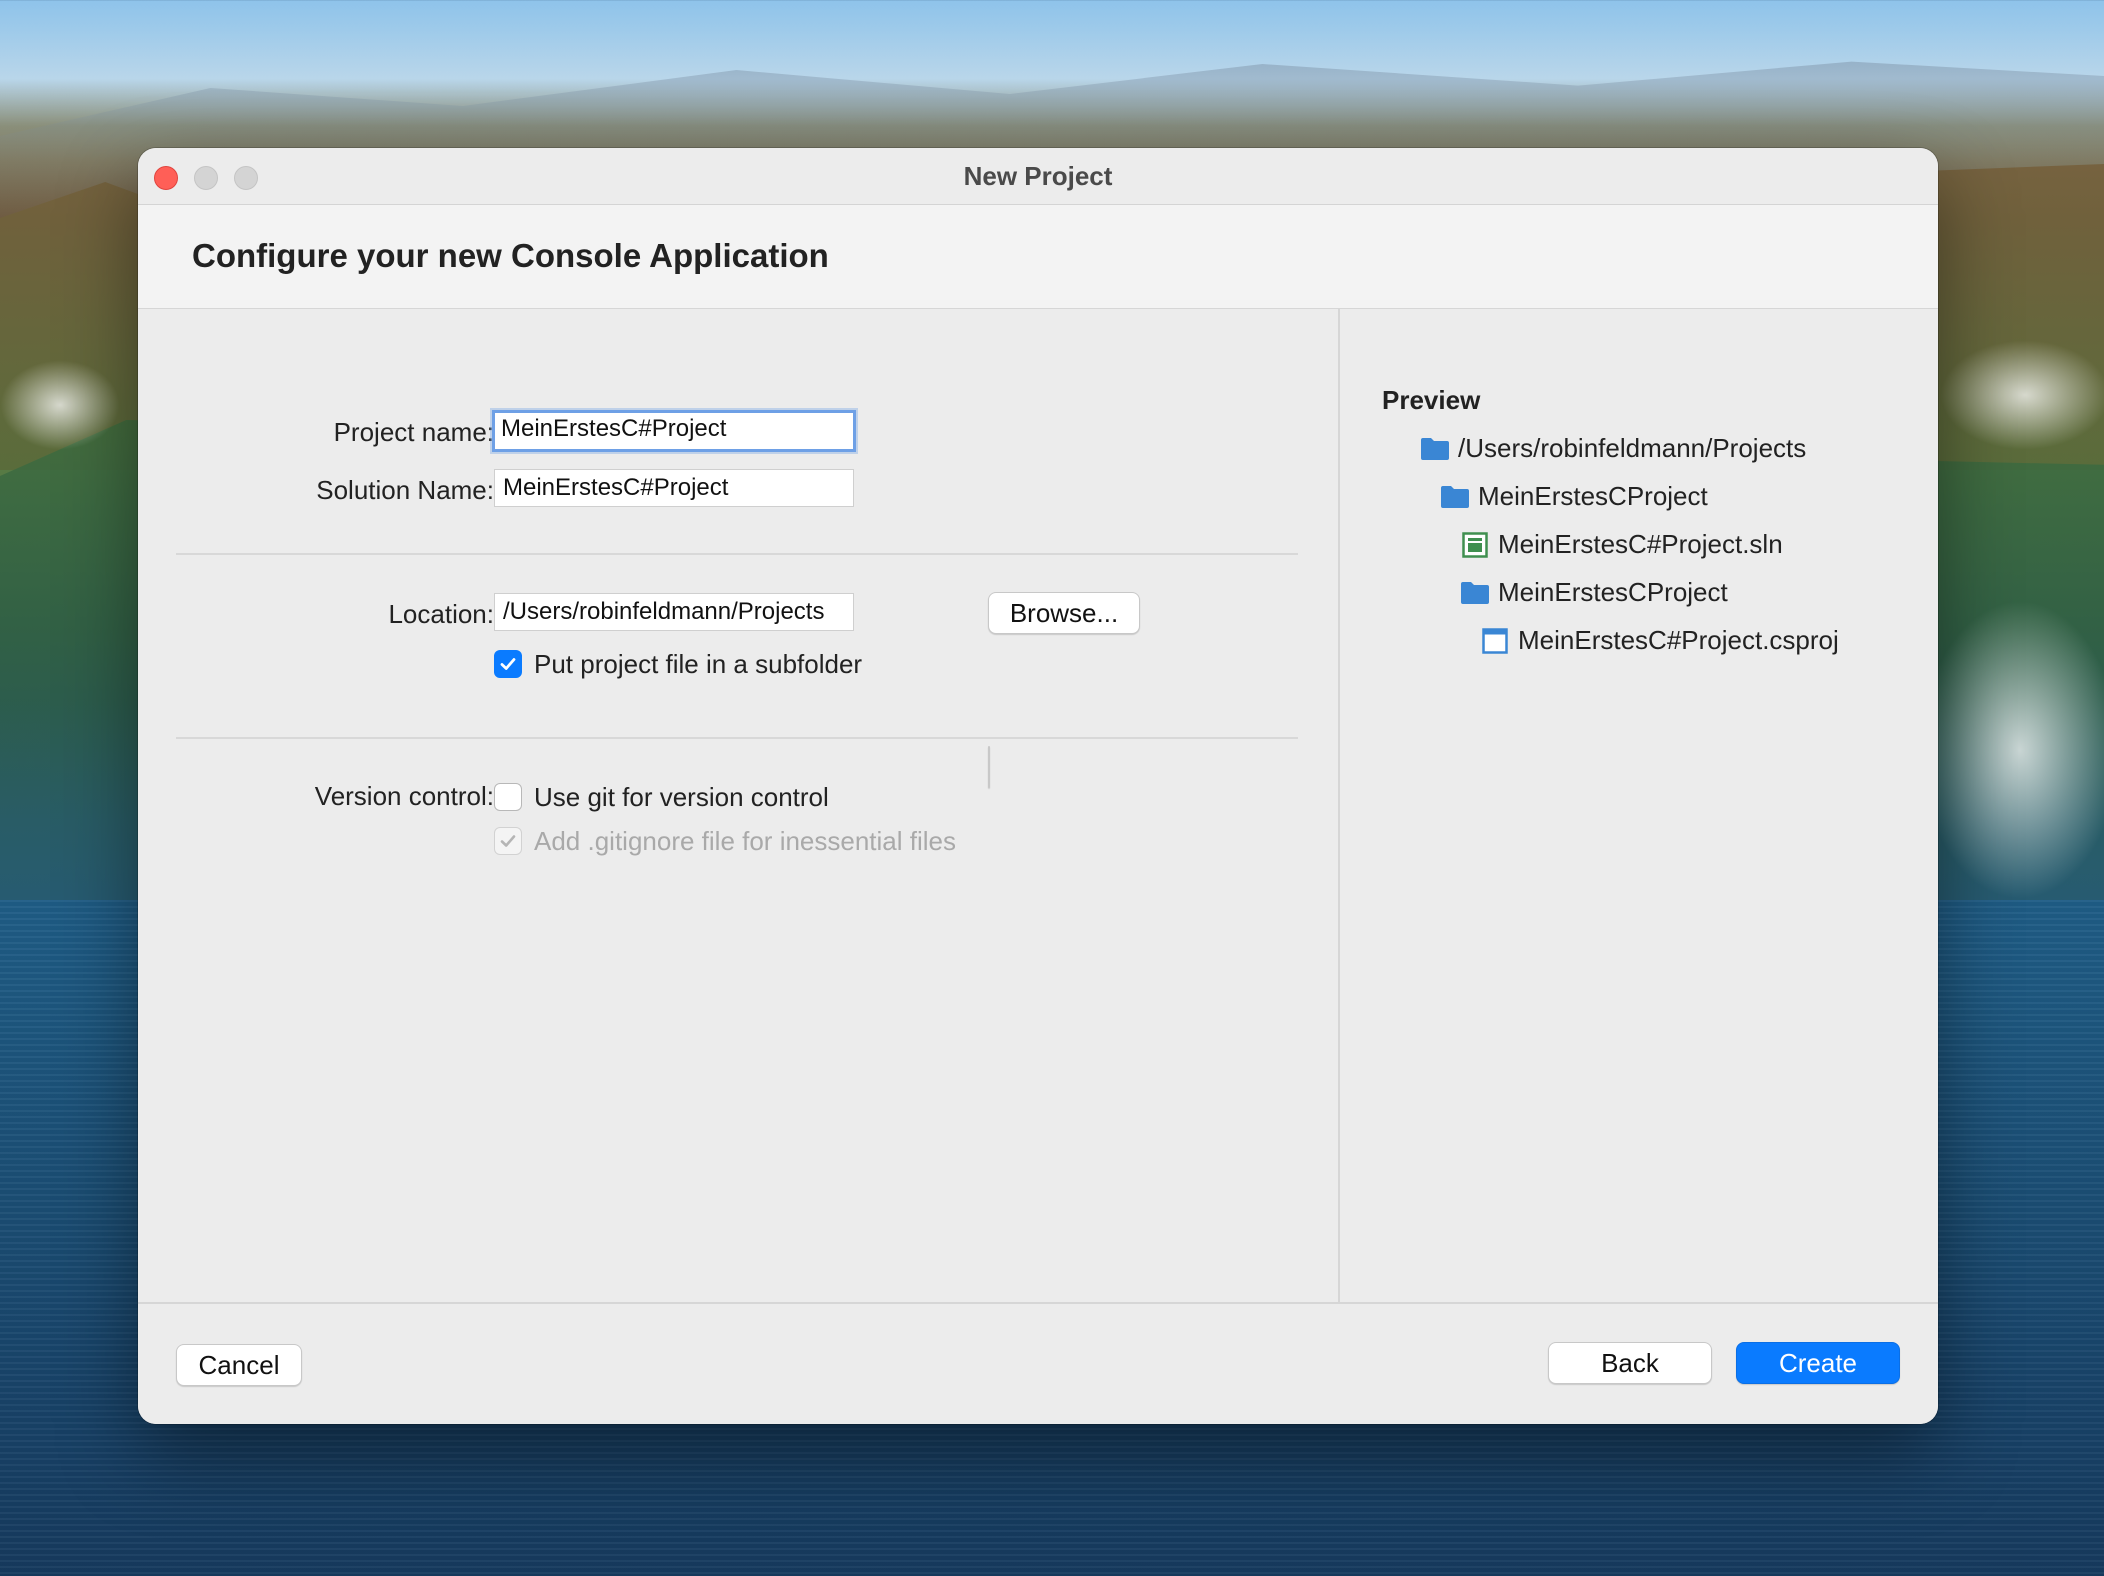 The image size is (2104, 1576). I want to click on wallpaper-far-mountains, so click(1052, 110).